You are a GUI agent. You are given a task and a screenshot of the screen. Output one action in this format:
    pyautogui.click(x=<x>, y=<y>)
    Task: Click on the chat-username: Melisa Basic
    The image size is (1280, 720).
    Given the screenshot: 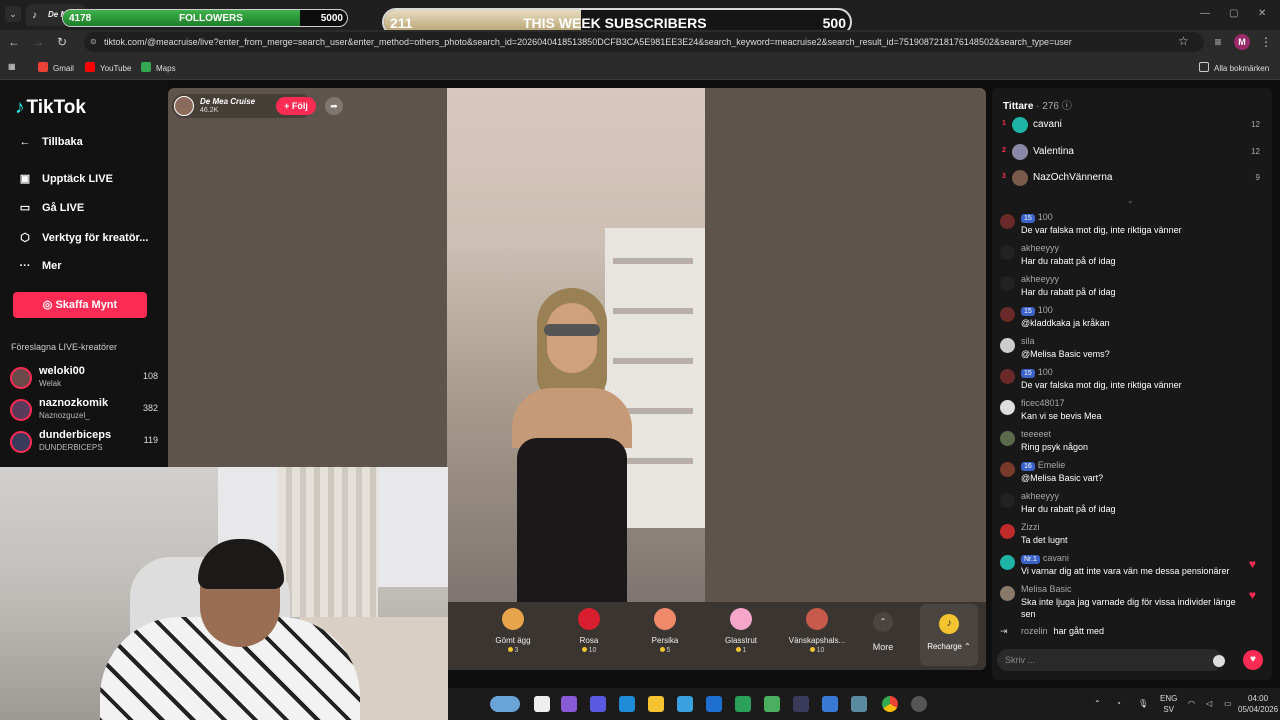 What is the action you would take?
    pyautogui.click(x=1046, y=589)
    